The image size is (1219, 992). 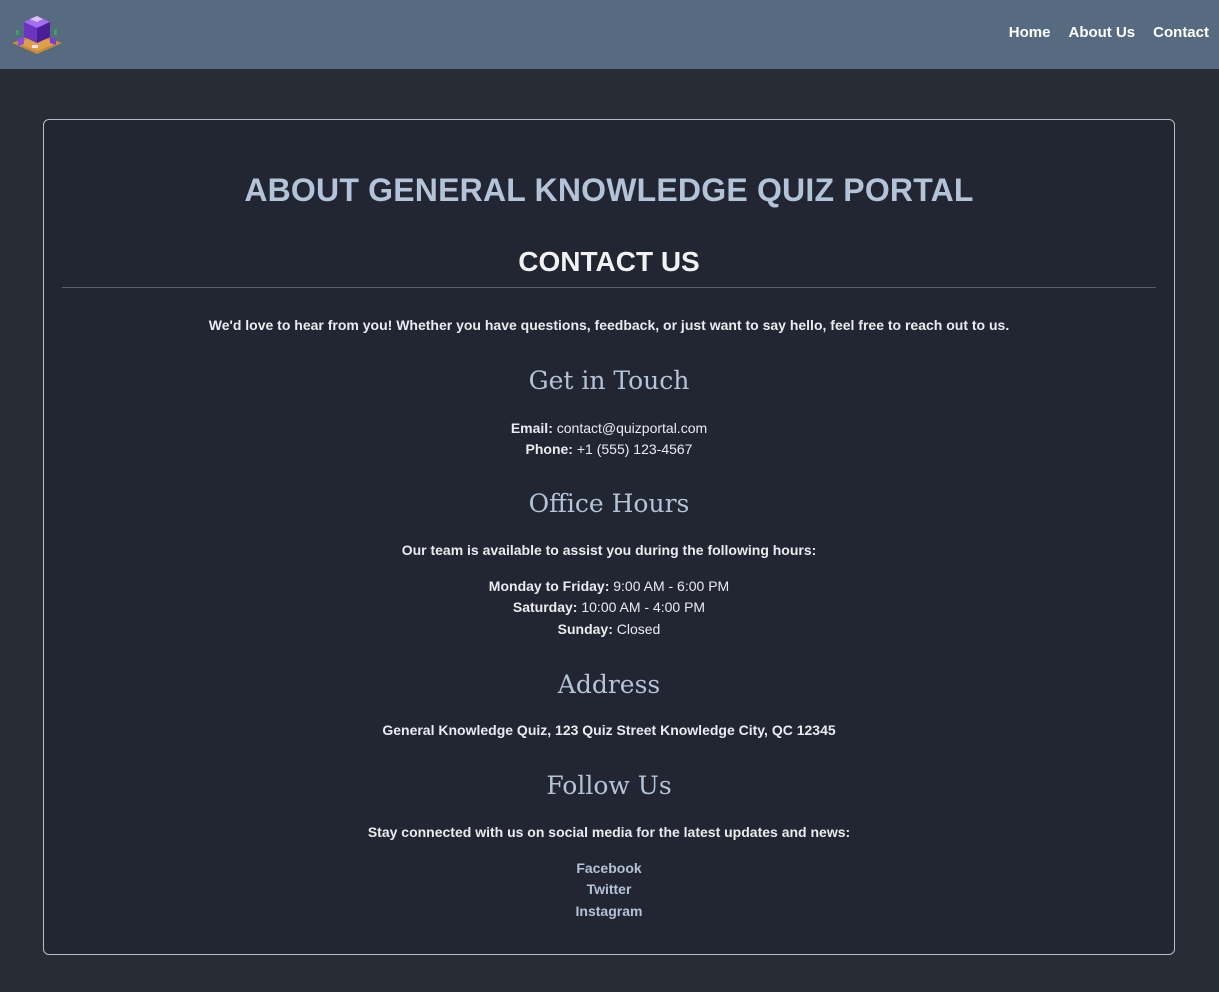 I want to click on hours-value: 10:00 AM - 4:00 PM, so click(x=643, y=607).